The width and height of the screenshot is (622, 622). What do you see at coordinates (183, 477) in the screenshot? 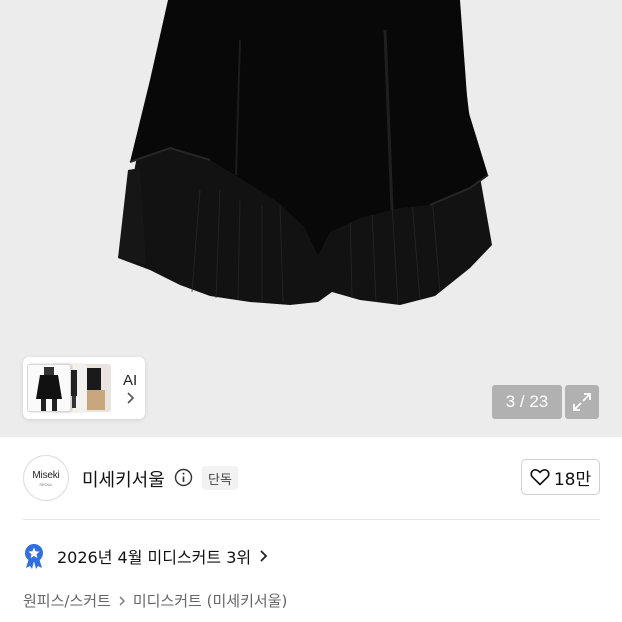
I see `info-icon` at bounding box center [183, 477].